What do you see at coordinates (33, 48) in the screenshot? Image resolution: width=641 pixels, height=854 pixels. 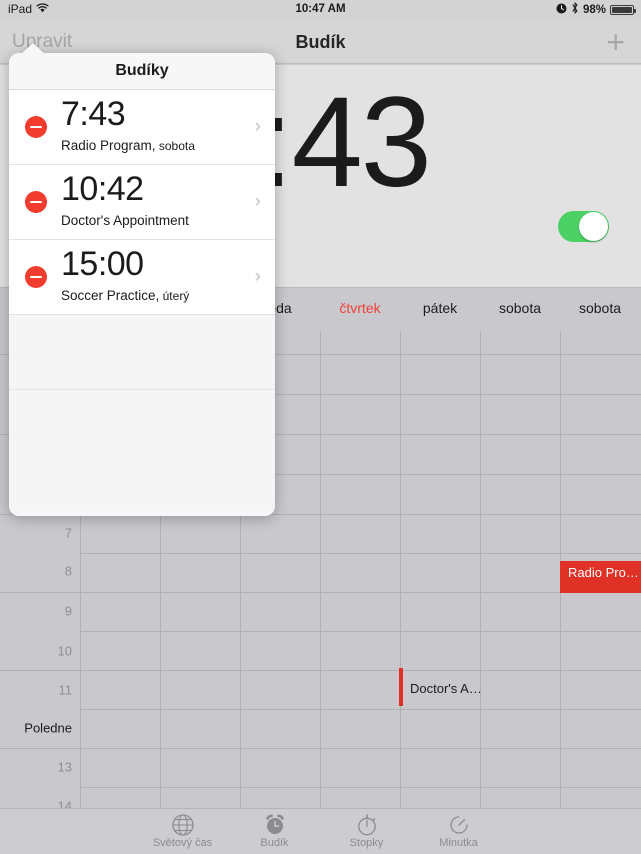 I see `popover-arrow` at bounding box center [33, 48].